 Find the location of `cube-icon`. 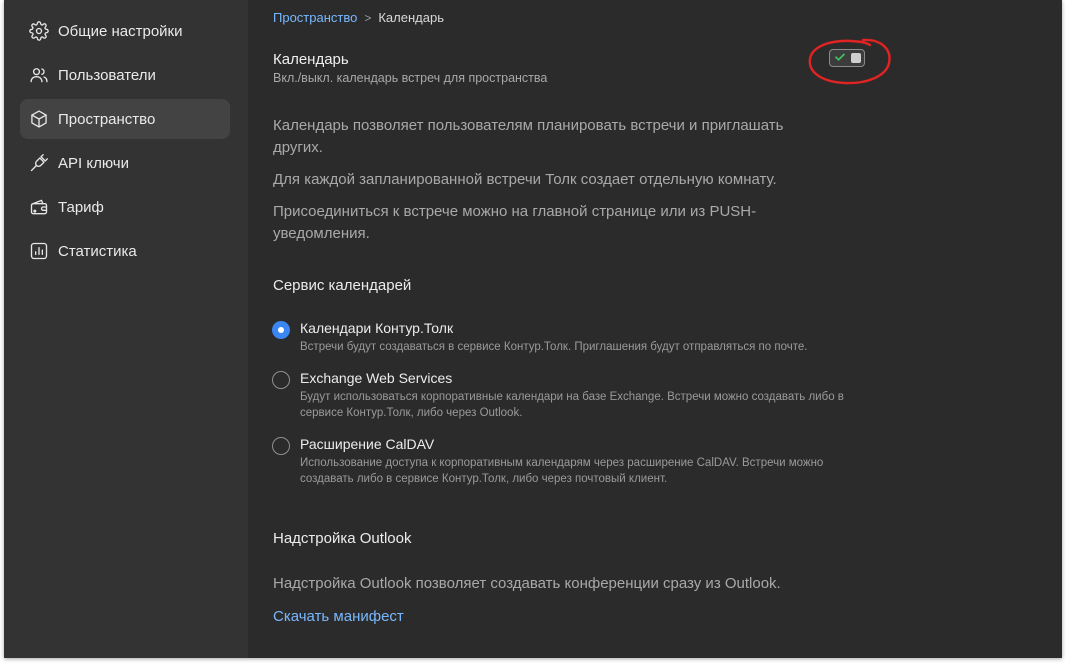

cube-icon is located at coordinates (39, 119).